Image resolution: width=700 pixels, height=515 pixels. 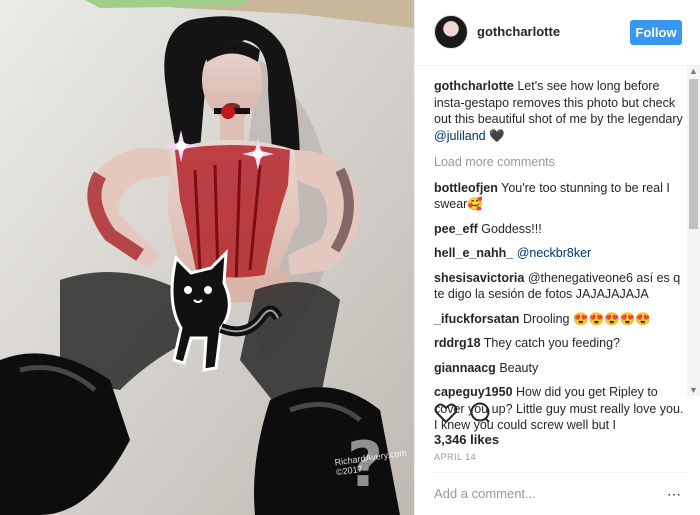 I want to click on comment-mention: @neckbr8ker, so click(x=554, y=253).